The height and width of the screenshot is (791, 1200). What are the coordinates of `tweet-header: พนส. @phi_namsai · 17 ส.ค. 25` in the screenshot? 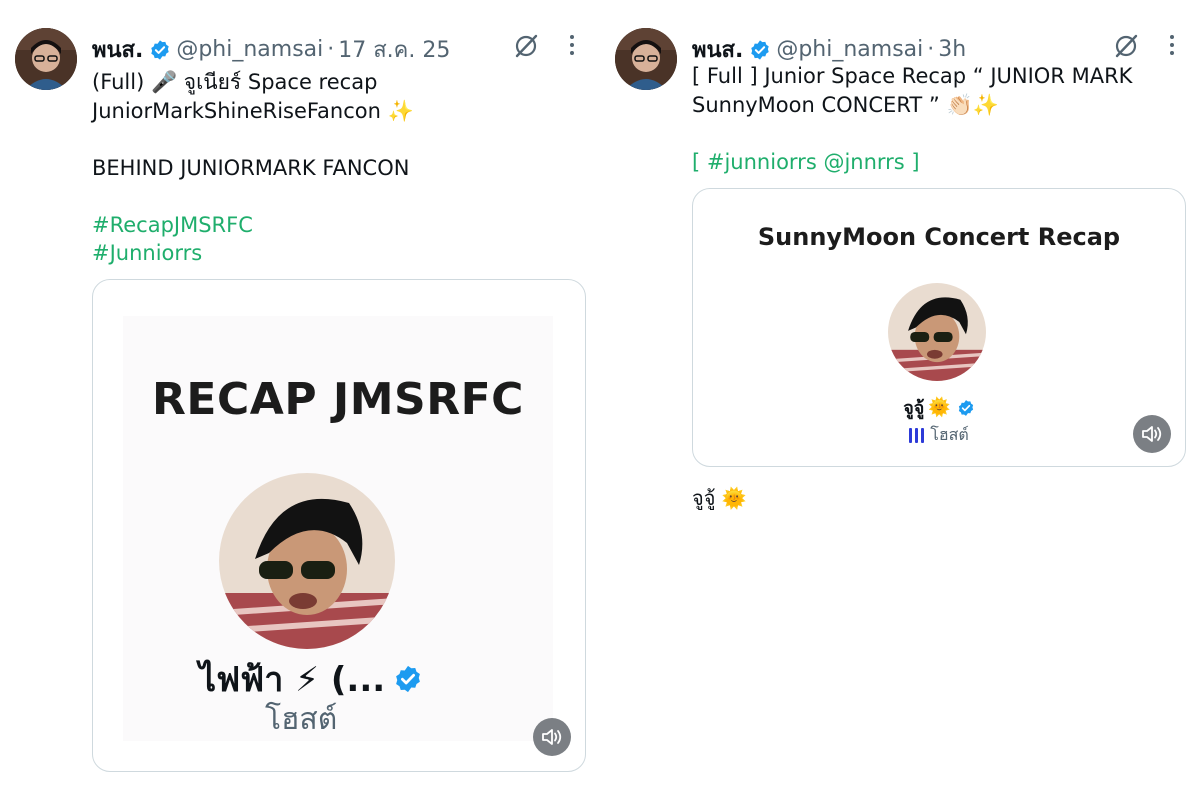 It's located at (271, 49).